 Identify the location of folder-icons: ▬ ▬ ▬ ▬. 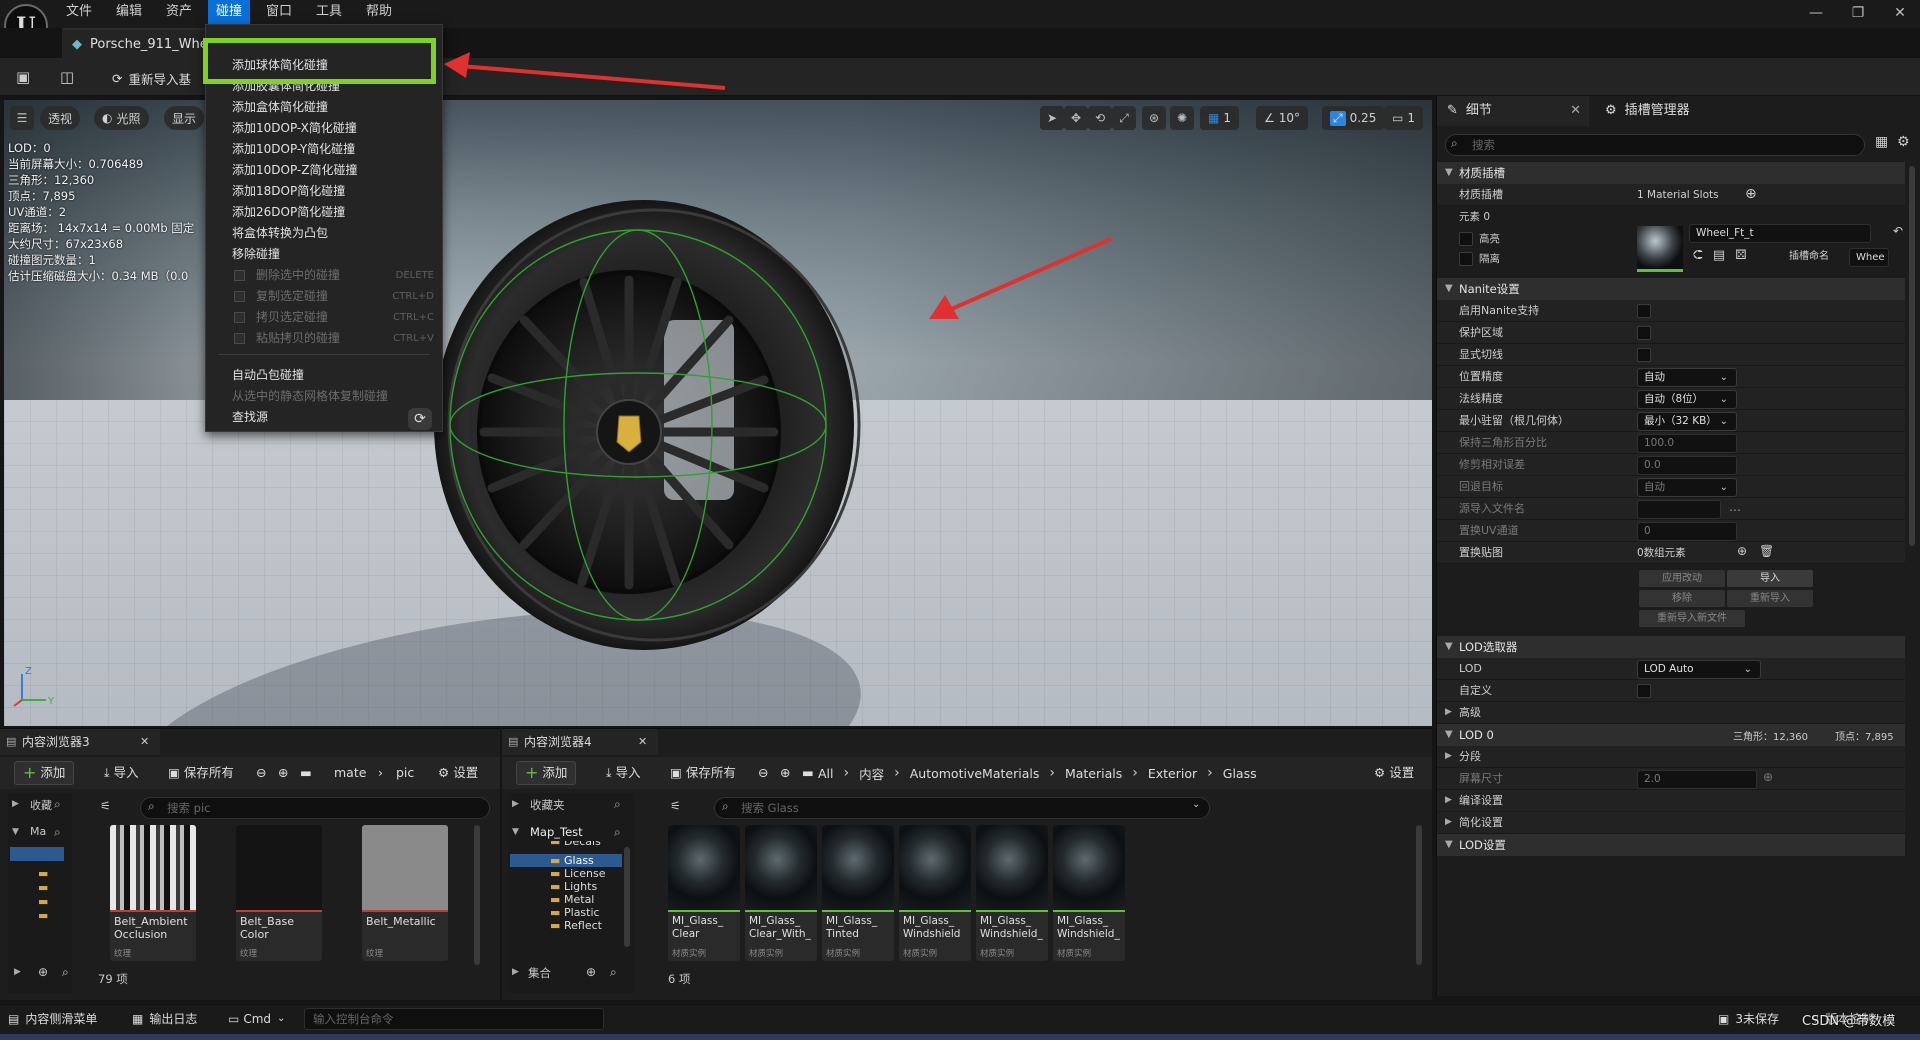
(43, 895).